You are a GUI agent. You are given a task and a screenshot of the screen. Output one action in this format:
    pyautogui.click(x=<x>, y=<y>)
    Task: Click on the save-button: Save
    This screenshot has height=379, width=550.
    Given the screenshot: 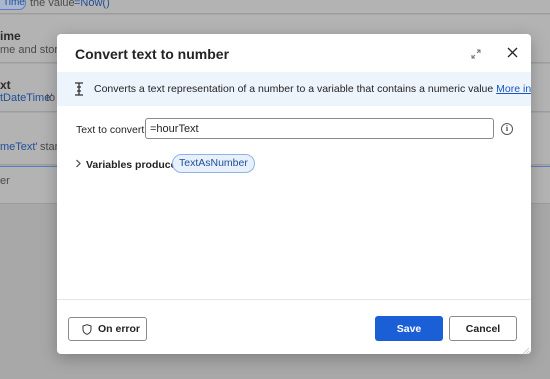 What is the action you would take?
    pyautogui.click(x=409, y=328)
    